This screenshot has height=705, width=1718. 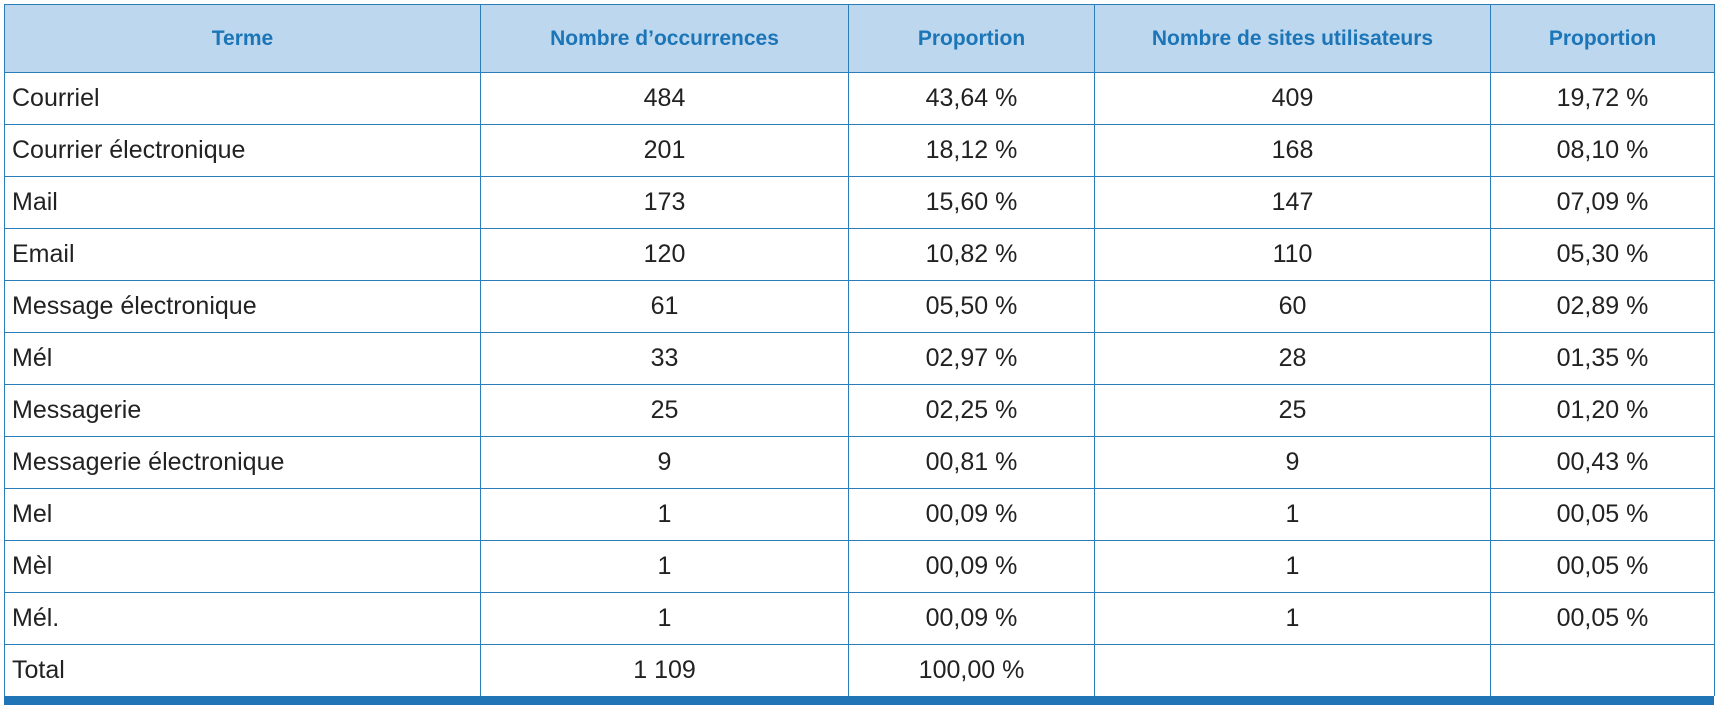 I want to click on term-cell: Courrier électronique, so click(x=242, y=150).